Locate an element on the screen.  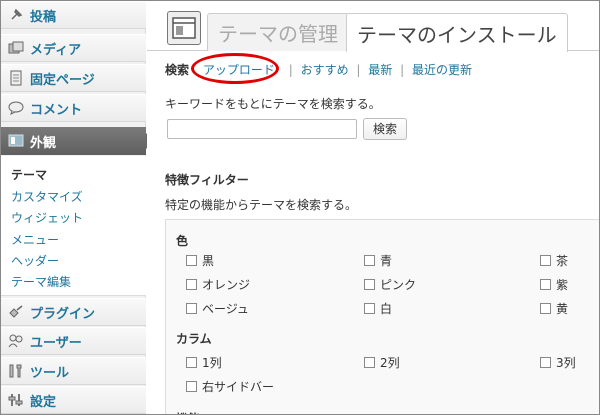
subnav-upload-wrap: アップロード is located at coordinates (235, 68).